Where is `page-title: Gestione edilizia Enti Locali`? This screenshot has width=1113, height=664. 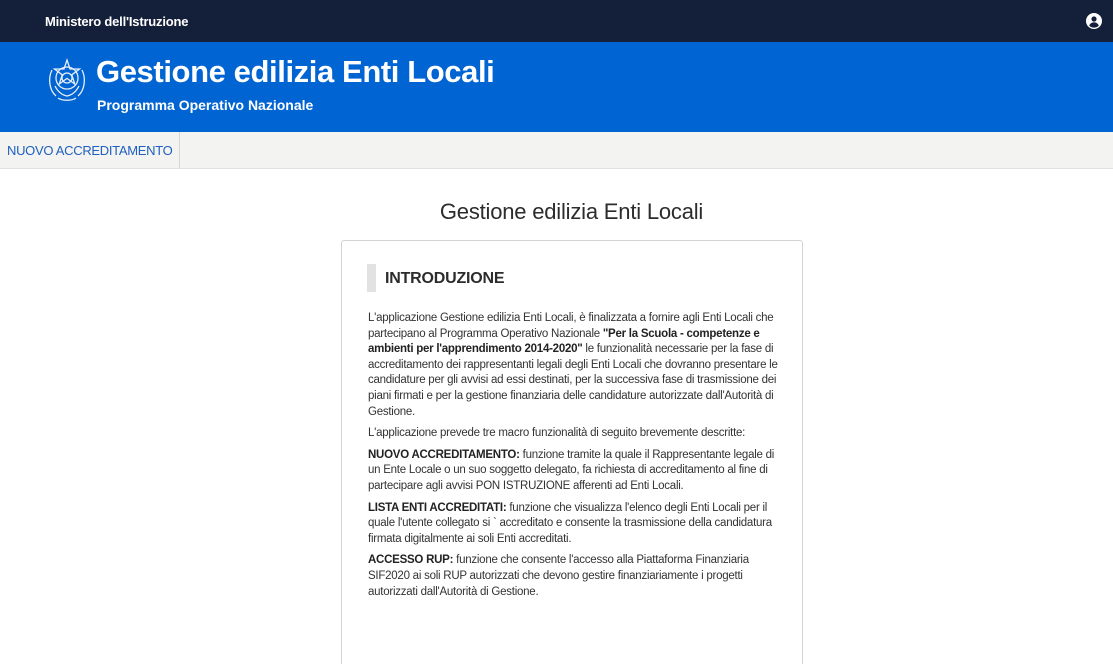
page-title: Gestione edilizia Enti Locali is located at coordinates (571, 211).